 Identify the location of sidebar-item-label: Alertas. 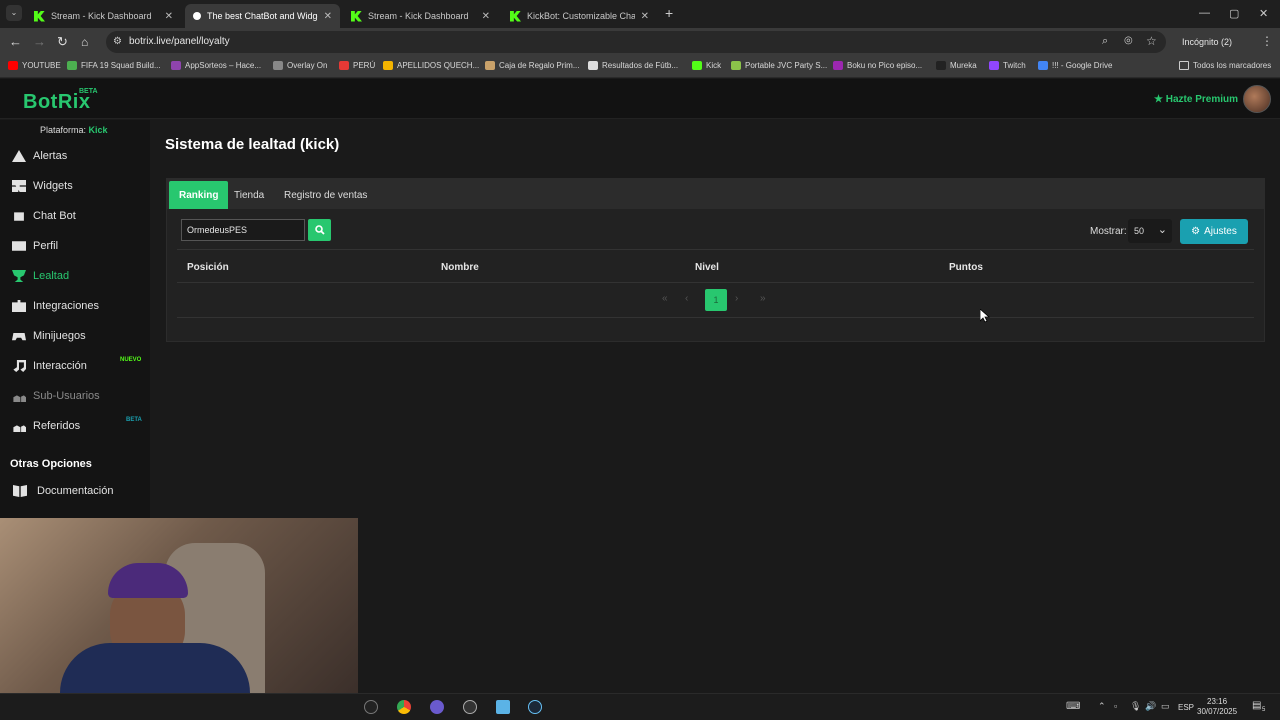
(50, 156).